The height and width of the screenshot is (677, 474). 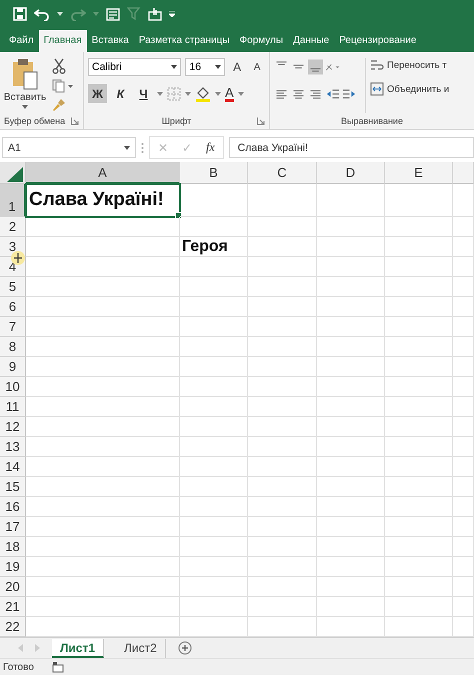 What do you see at coordinates (13, 447) in the screenshot?
I see `row-header: 13` at bounding box center [13, 447].